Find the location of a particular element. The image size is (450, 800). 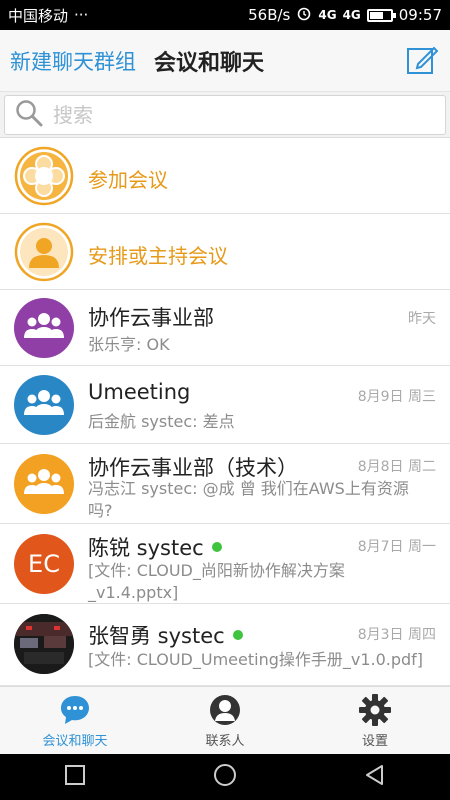

chat-last-message: [文件: CLOUD_Umeeting操作手册_v1.0.pdf] is located at coordinates (256, 659).